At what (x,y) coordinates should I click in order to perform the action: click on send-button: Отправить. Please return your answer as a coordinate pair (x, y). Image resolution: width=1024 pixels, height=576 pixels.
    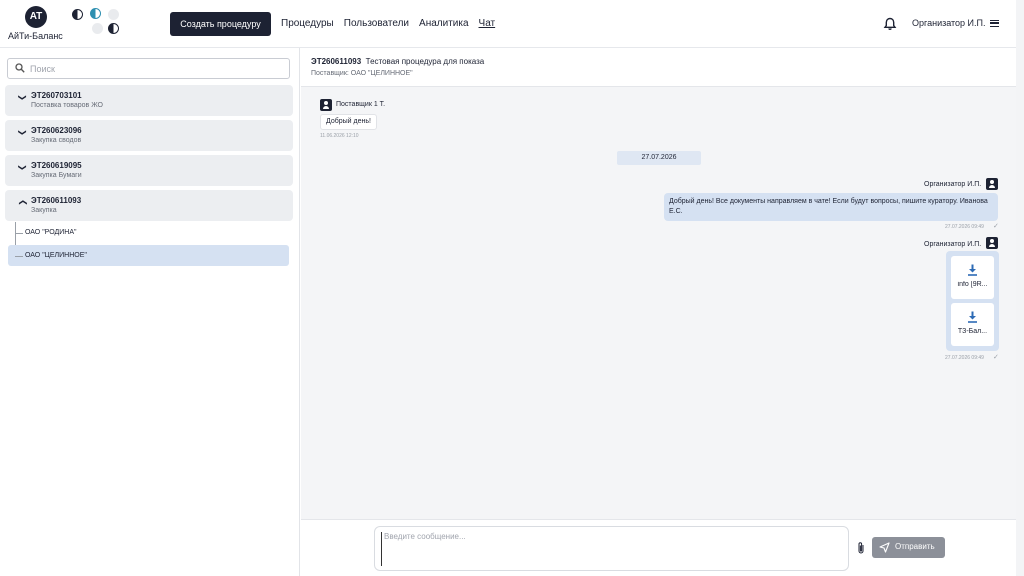
    Looking at the image, I should click on (908, 547).